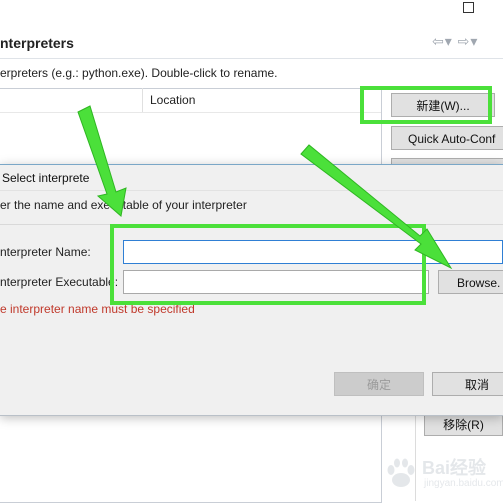 The height and width of the screenshot is (503, 503). What do you see at coordinates (454, 468) in the screenshot?
I see `watermark-brand: Bai经验` at bounding box center [454, 468].